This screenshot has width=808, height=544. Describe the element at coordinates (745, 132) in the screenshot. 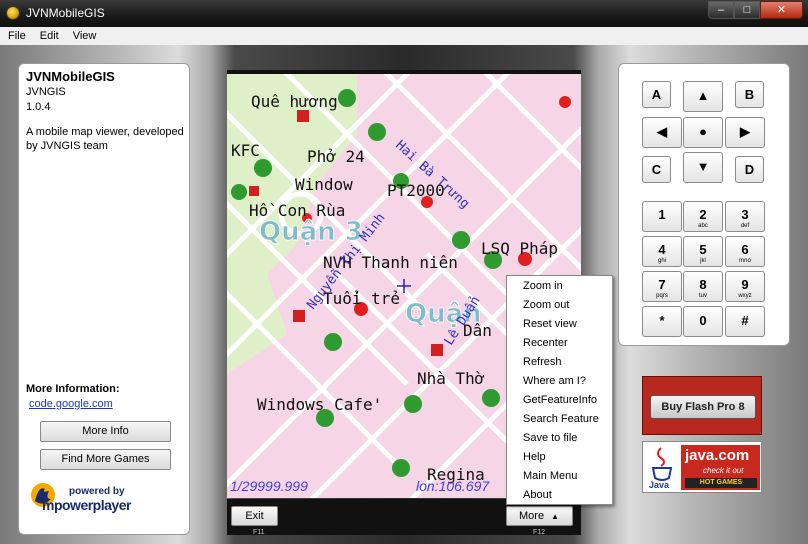

I see `nav-right-key: ▶` at that location.